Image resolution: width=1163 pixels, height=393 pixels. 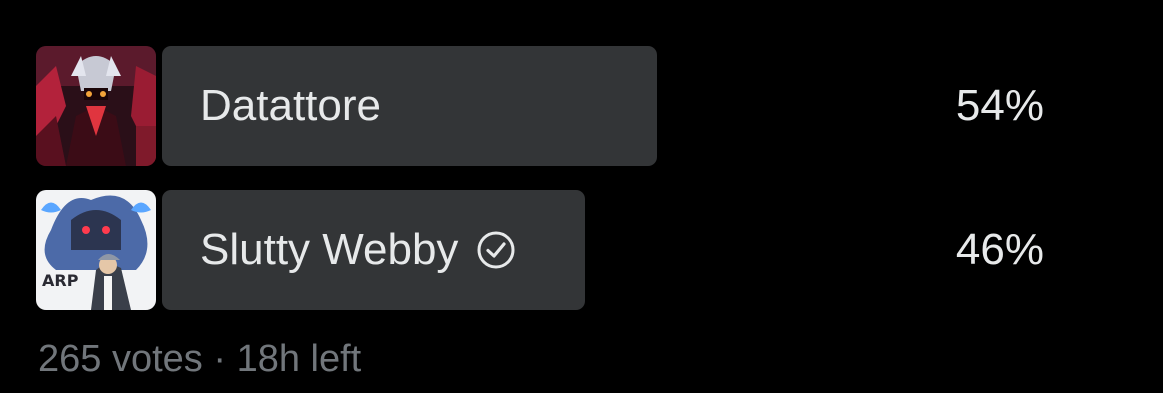 What do you see at coordinates (329, 249) in the screenshot?
I see `option-label-text: Slutty Webby` at bounding box center [329, 249].